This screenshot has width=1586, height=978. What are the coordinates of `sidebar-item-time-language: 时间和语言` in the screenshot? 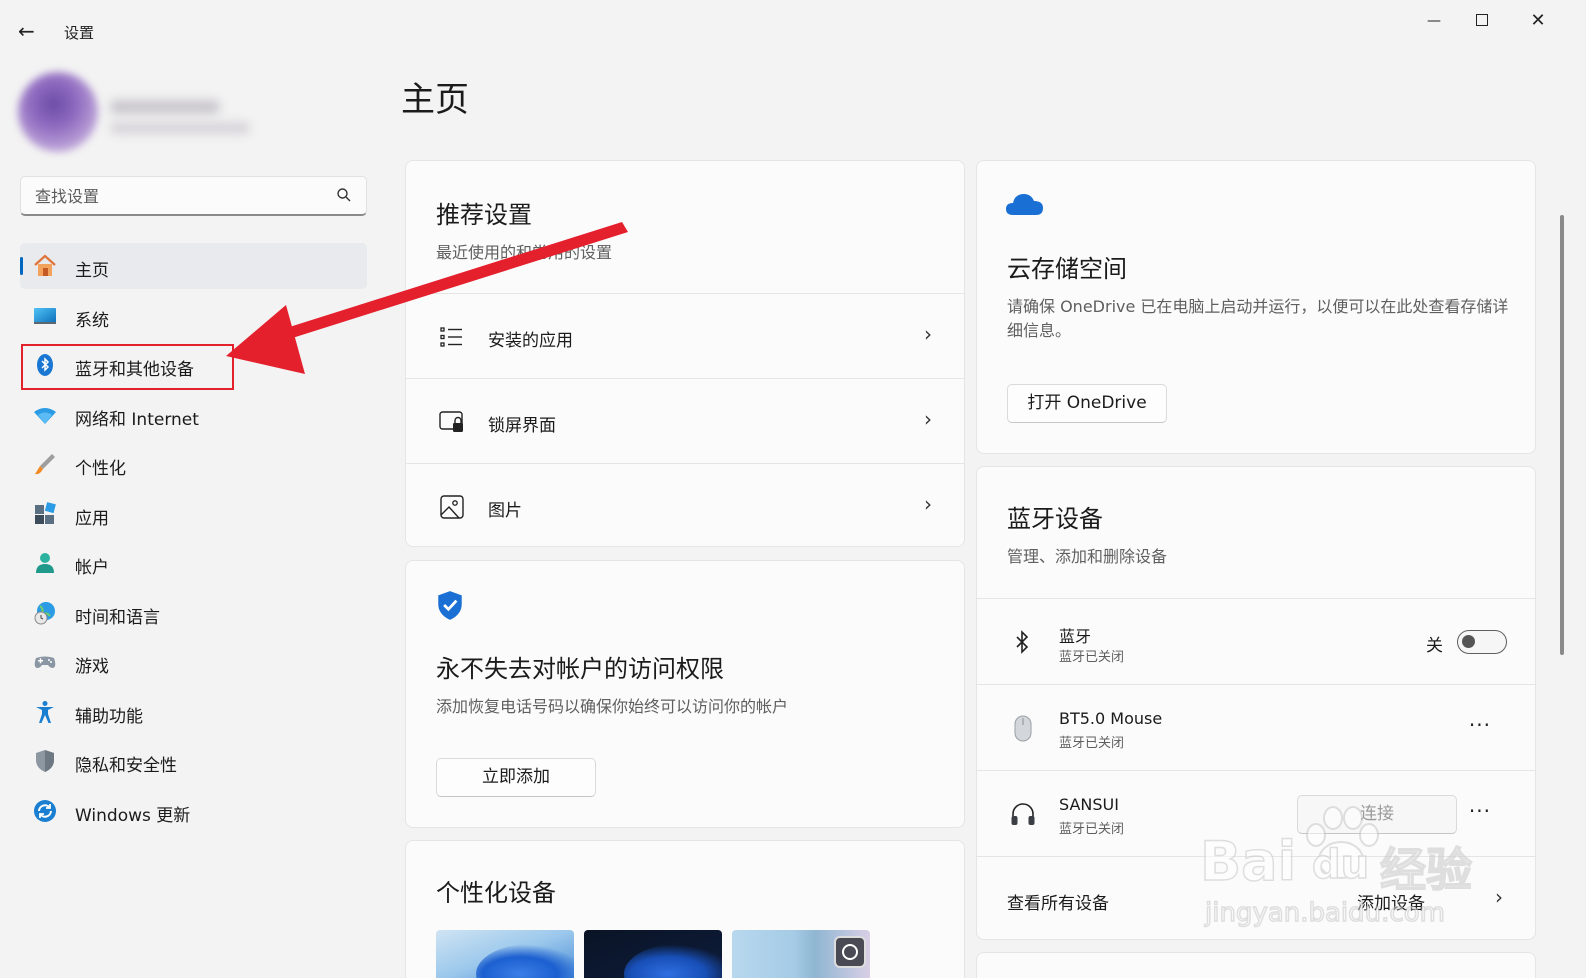 It's located at (193, 613).